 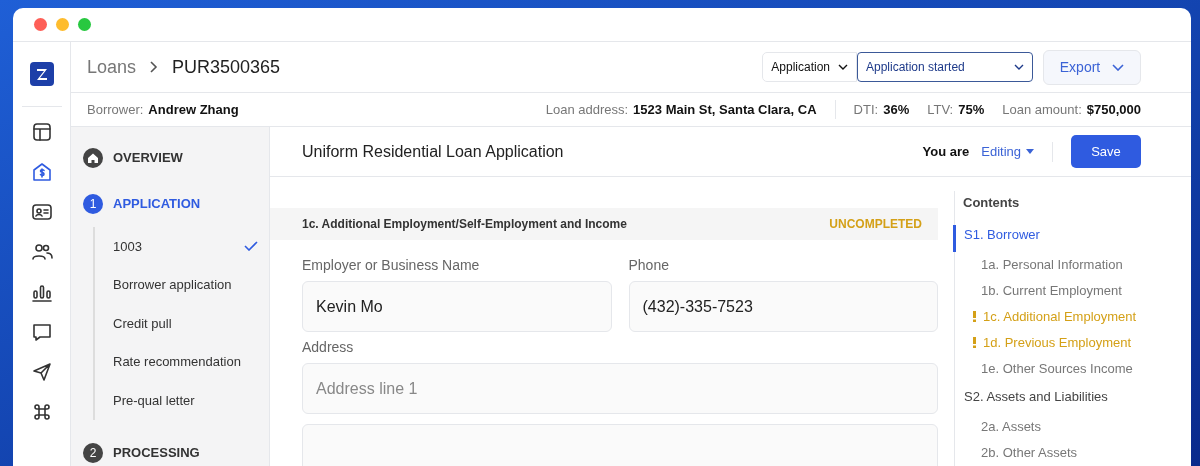 I want to click on info-label: LTV:, so click(x=940, y=109).